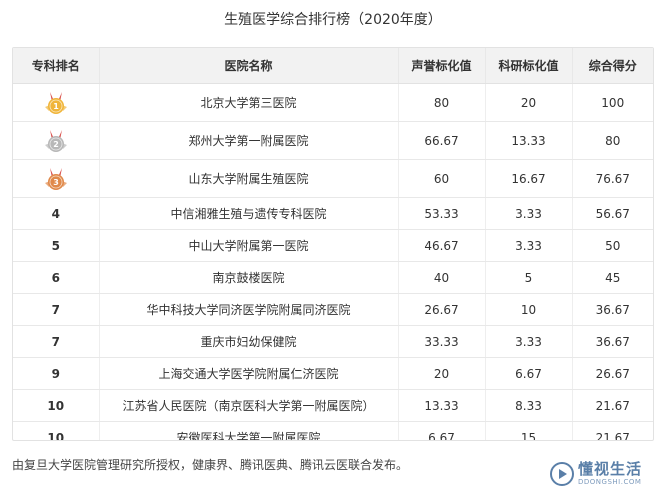 Image resolution: width=666 pixels, height=494 pixels. What do you see at coordinates (249, 102) in the screenshot?
I see `hospital-name-cell: 北京大学第三医院` at bounding box center [249, 102].